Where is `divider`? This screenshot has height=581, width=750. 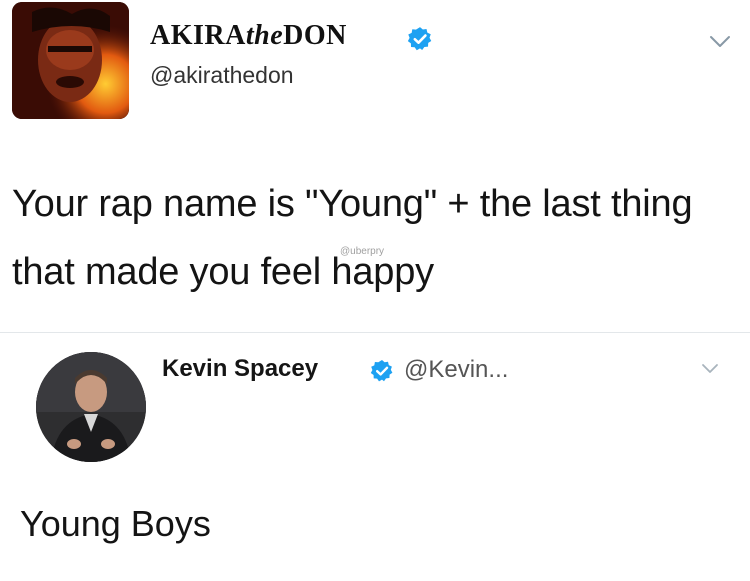 divider is located at coordinates (375, 332).